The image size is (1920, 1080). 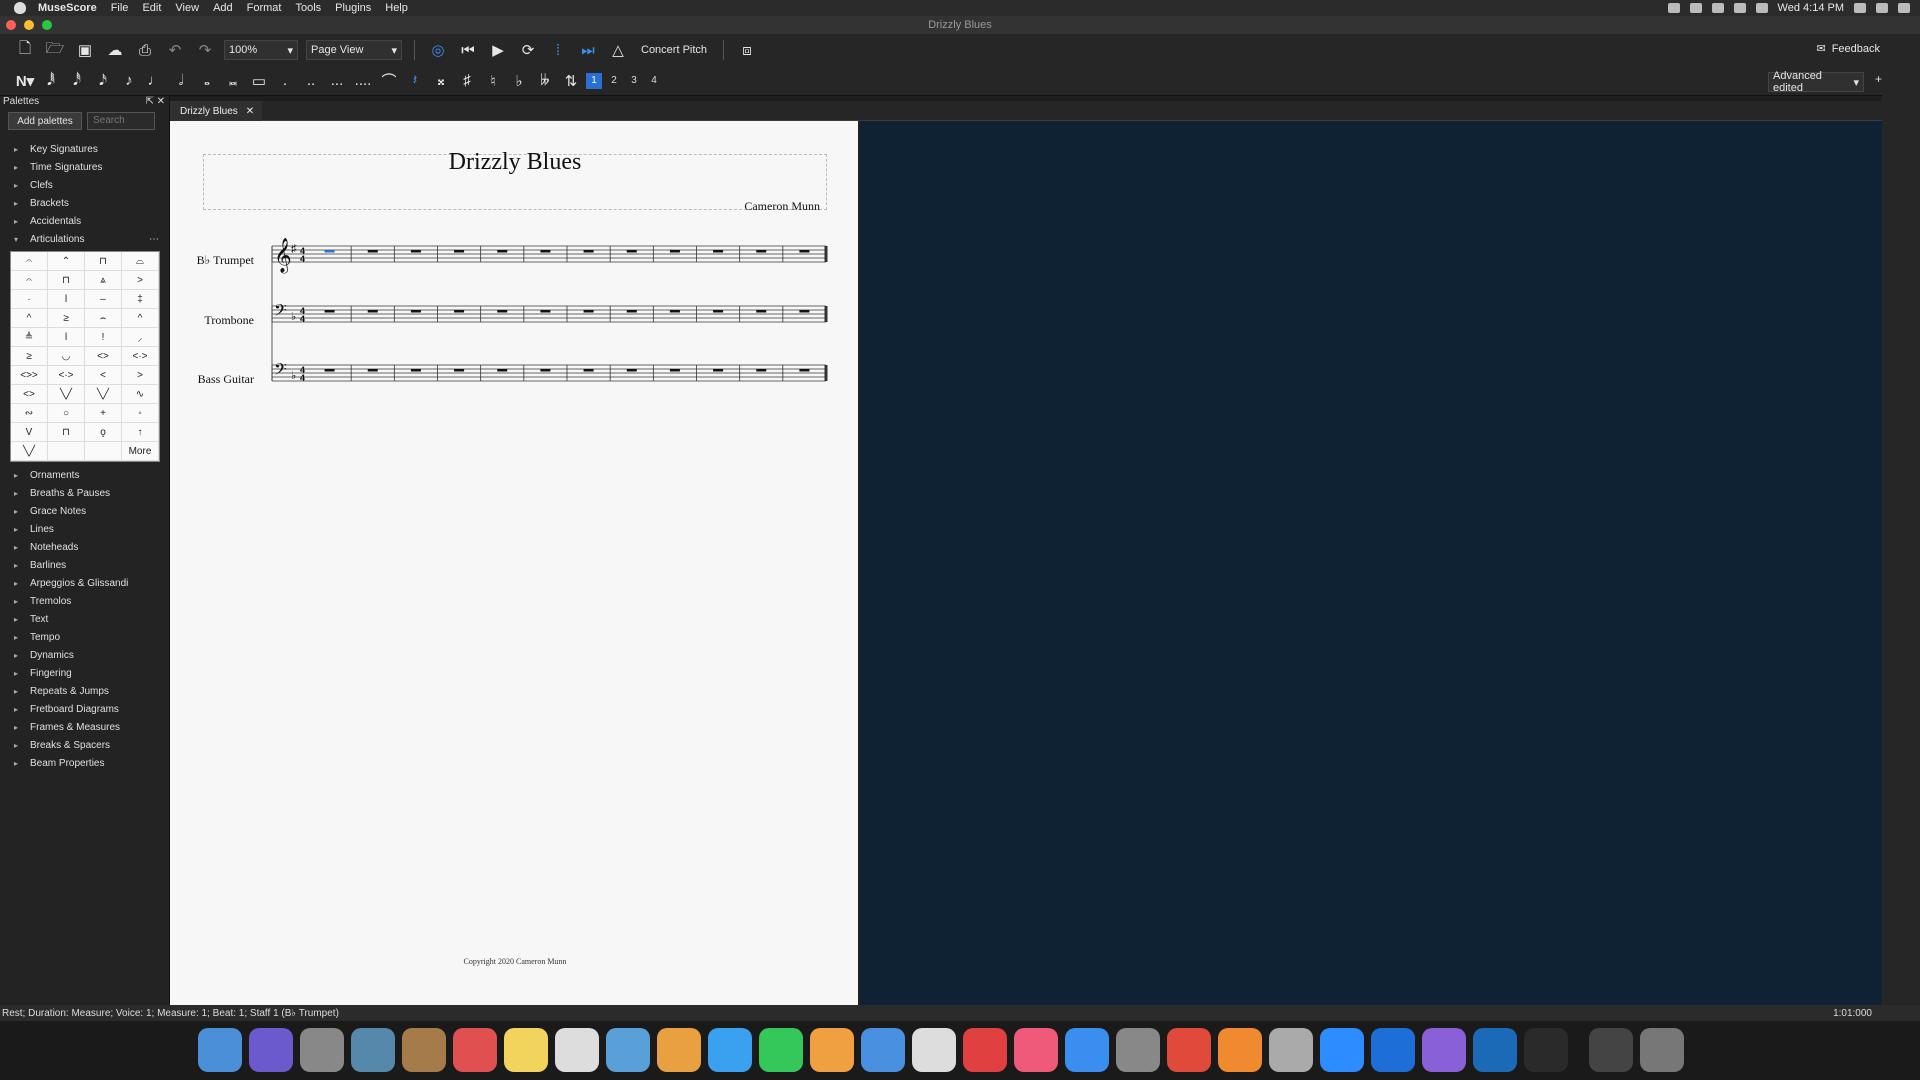 I want to click on close-window-icon, so click(x=11, y=25).